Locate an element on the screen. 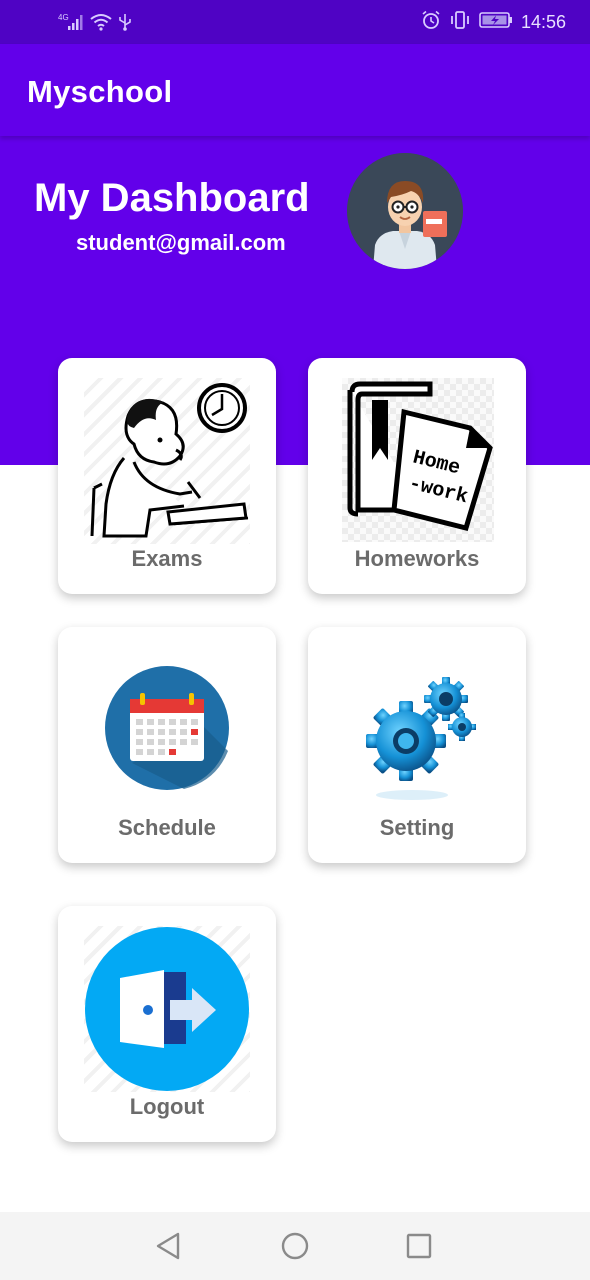  logout-card: Logout is located at coordinates (167, 1024).